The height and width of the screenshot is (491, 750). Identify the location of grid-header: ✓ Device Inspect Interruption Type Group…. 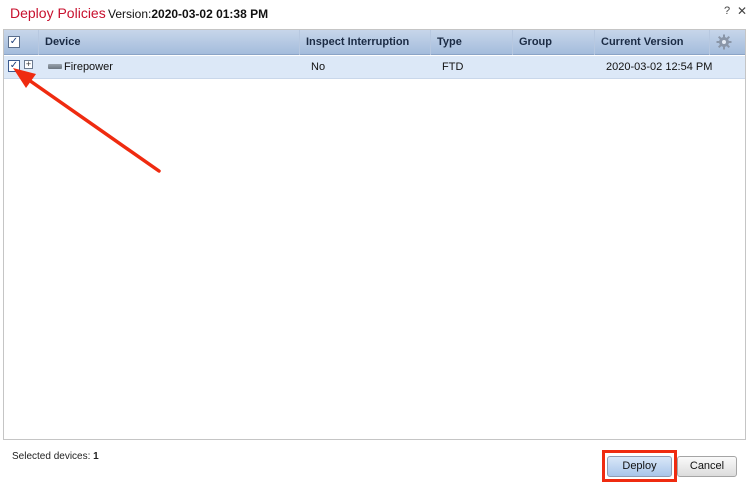
(374, 42).